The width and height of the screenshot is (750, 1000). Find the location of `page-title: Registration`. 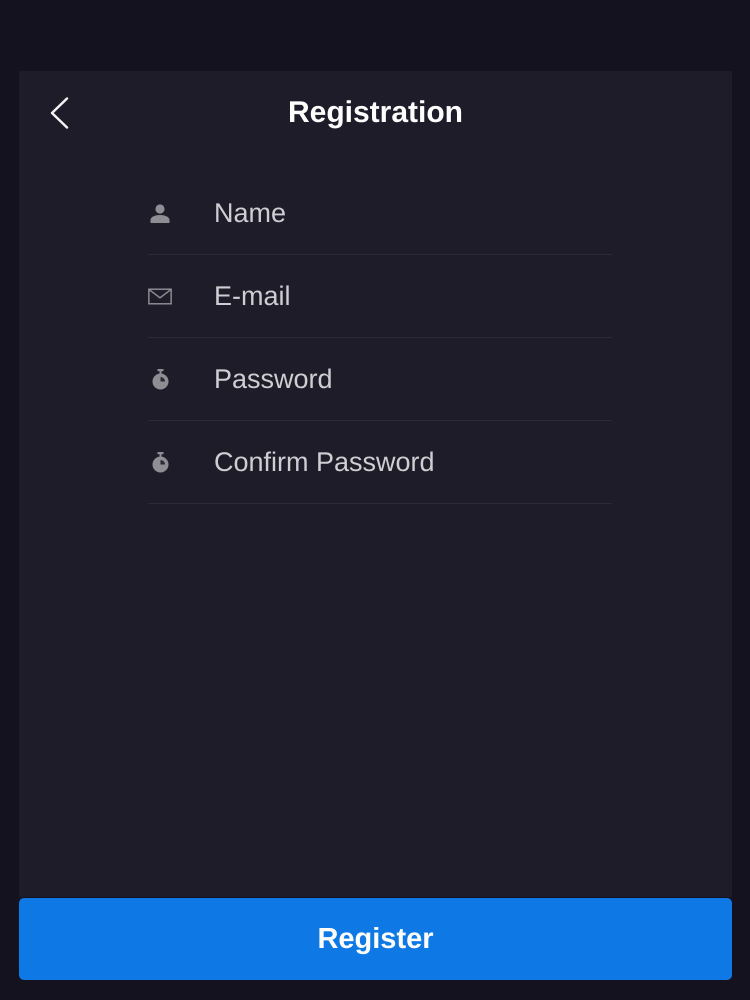

page-title: Registration is located at coordinates (376, 113).